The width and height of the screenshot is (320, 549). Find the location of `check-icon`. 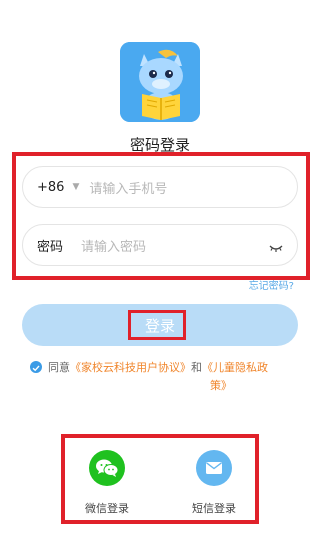

check-icon is located at coordinates (36, 368).